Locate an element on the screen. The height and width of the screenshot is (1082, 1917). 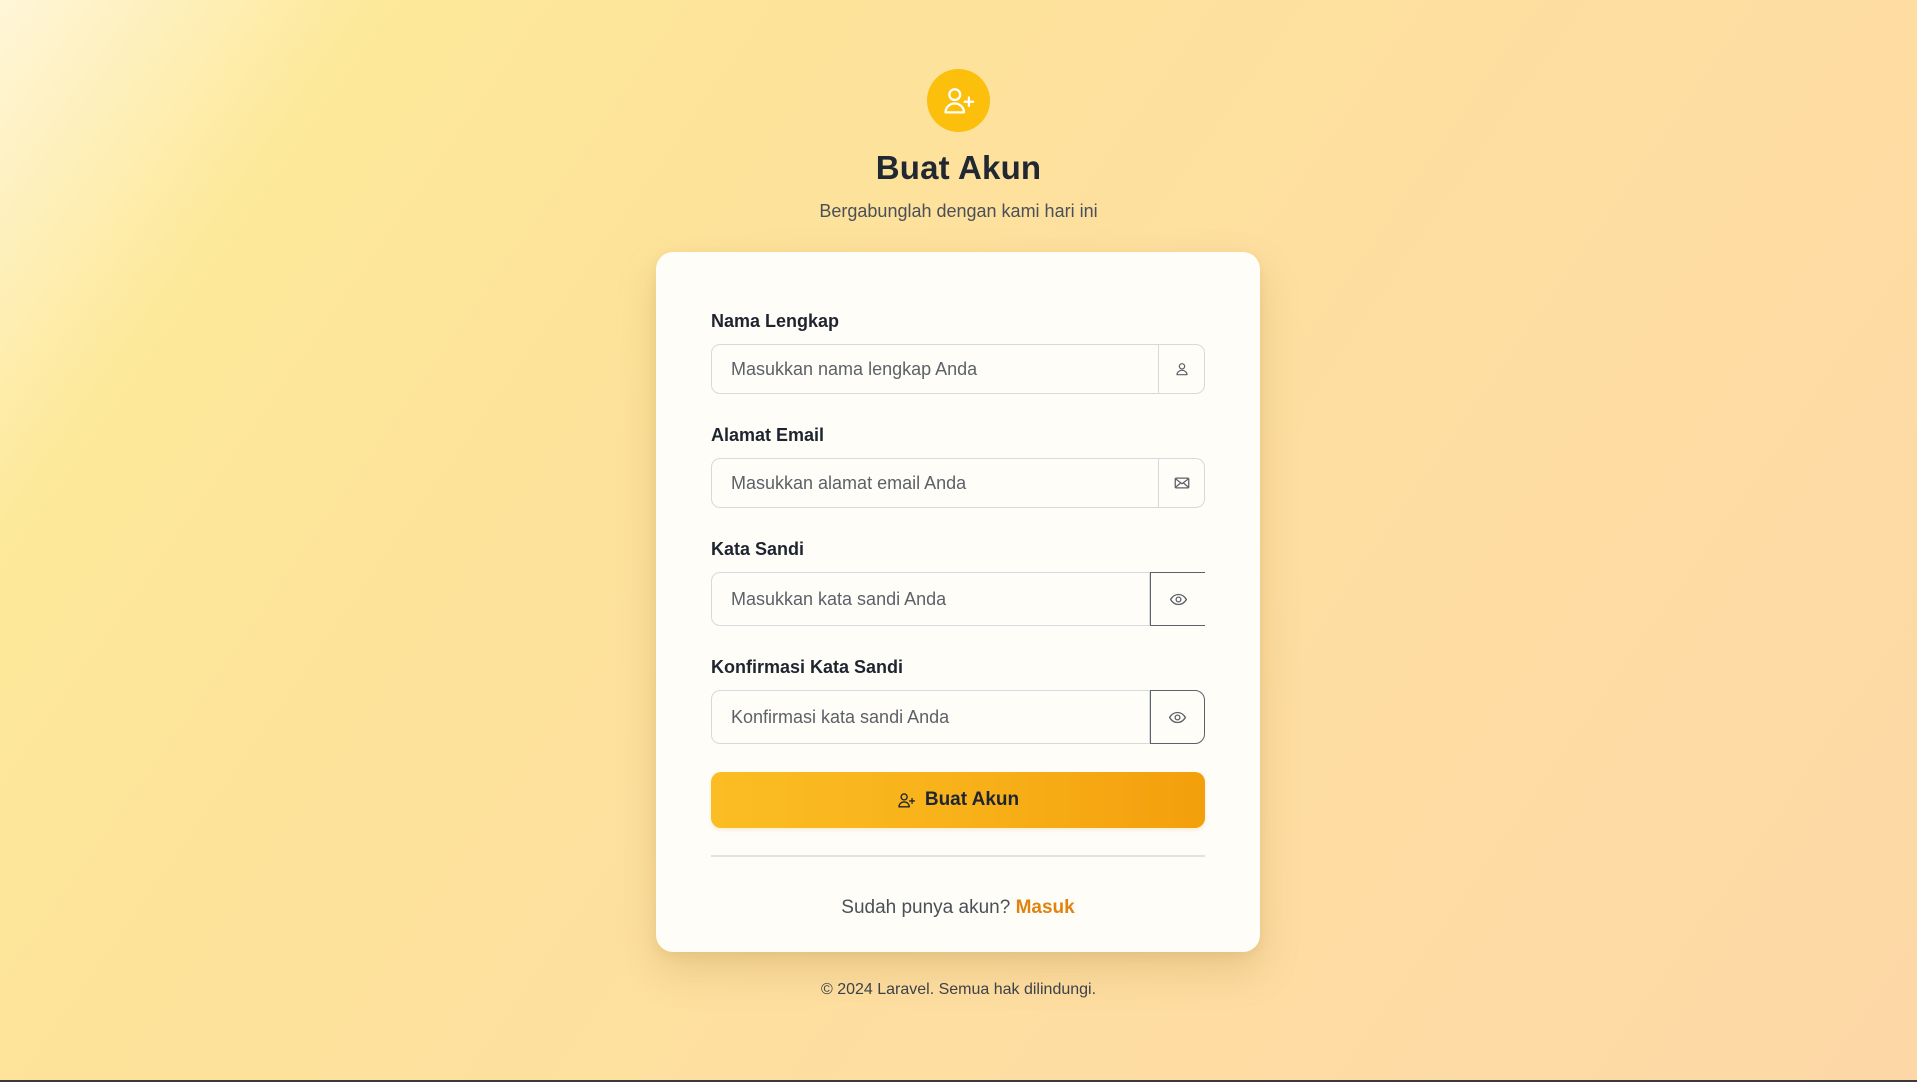
name-addon is located at coordinates (1182, 369).